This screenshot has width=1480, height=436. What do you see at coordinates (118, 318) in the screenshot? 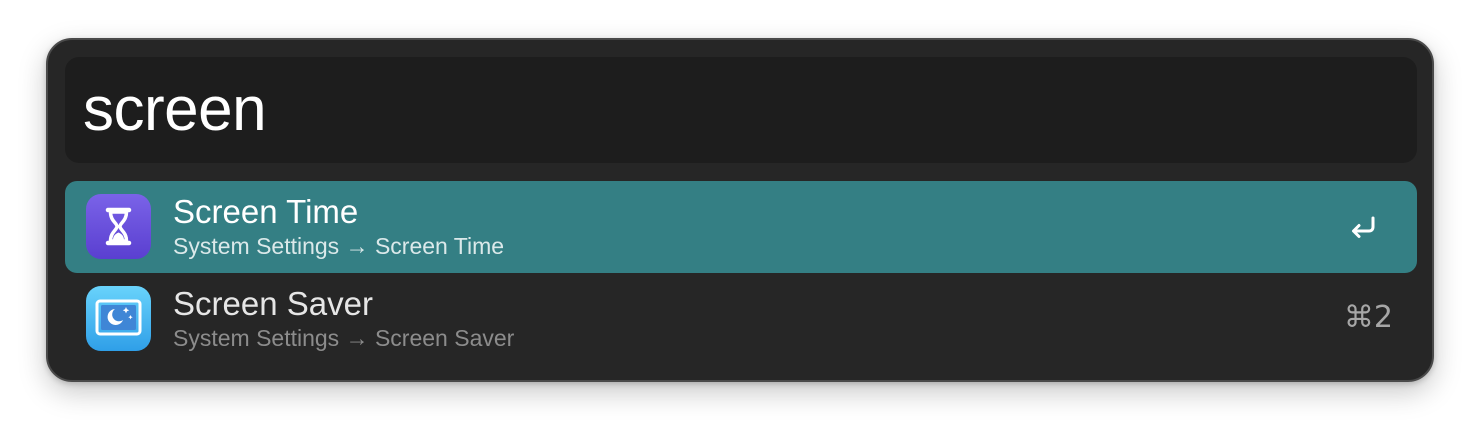
I see `screen-saver-icon` at bounding box center [118, 318].